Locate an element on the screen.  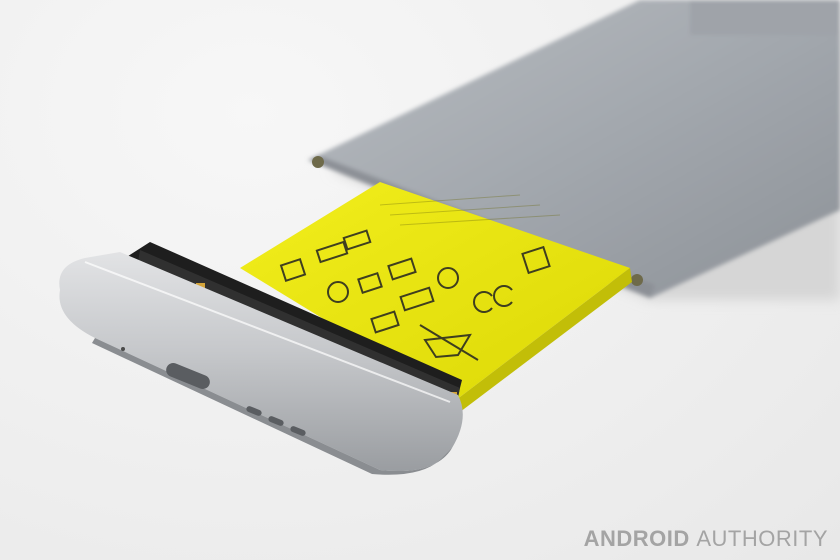
watermark-word-2: AUTHORITY is located at coordinates (762, 538).